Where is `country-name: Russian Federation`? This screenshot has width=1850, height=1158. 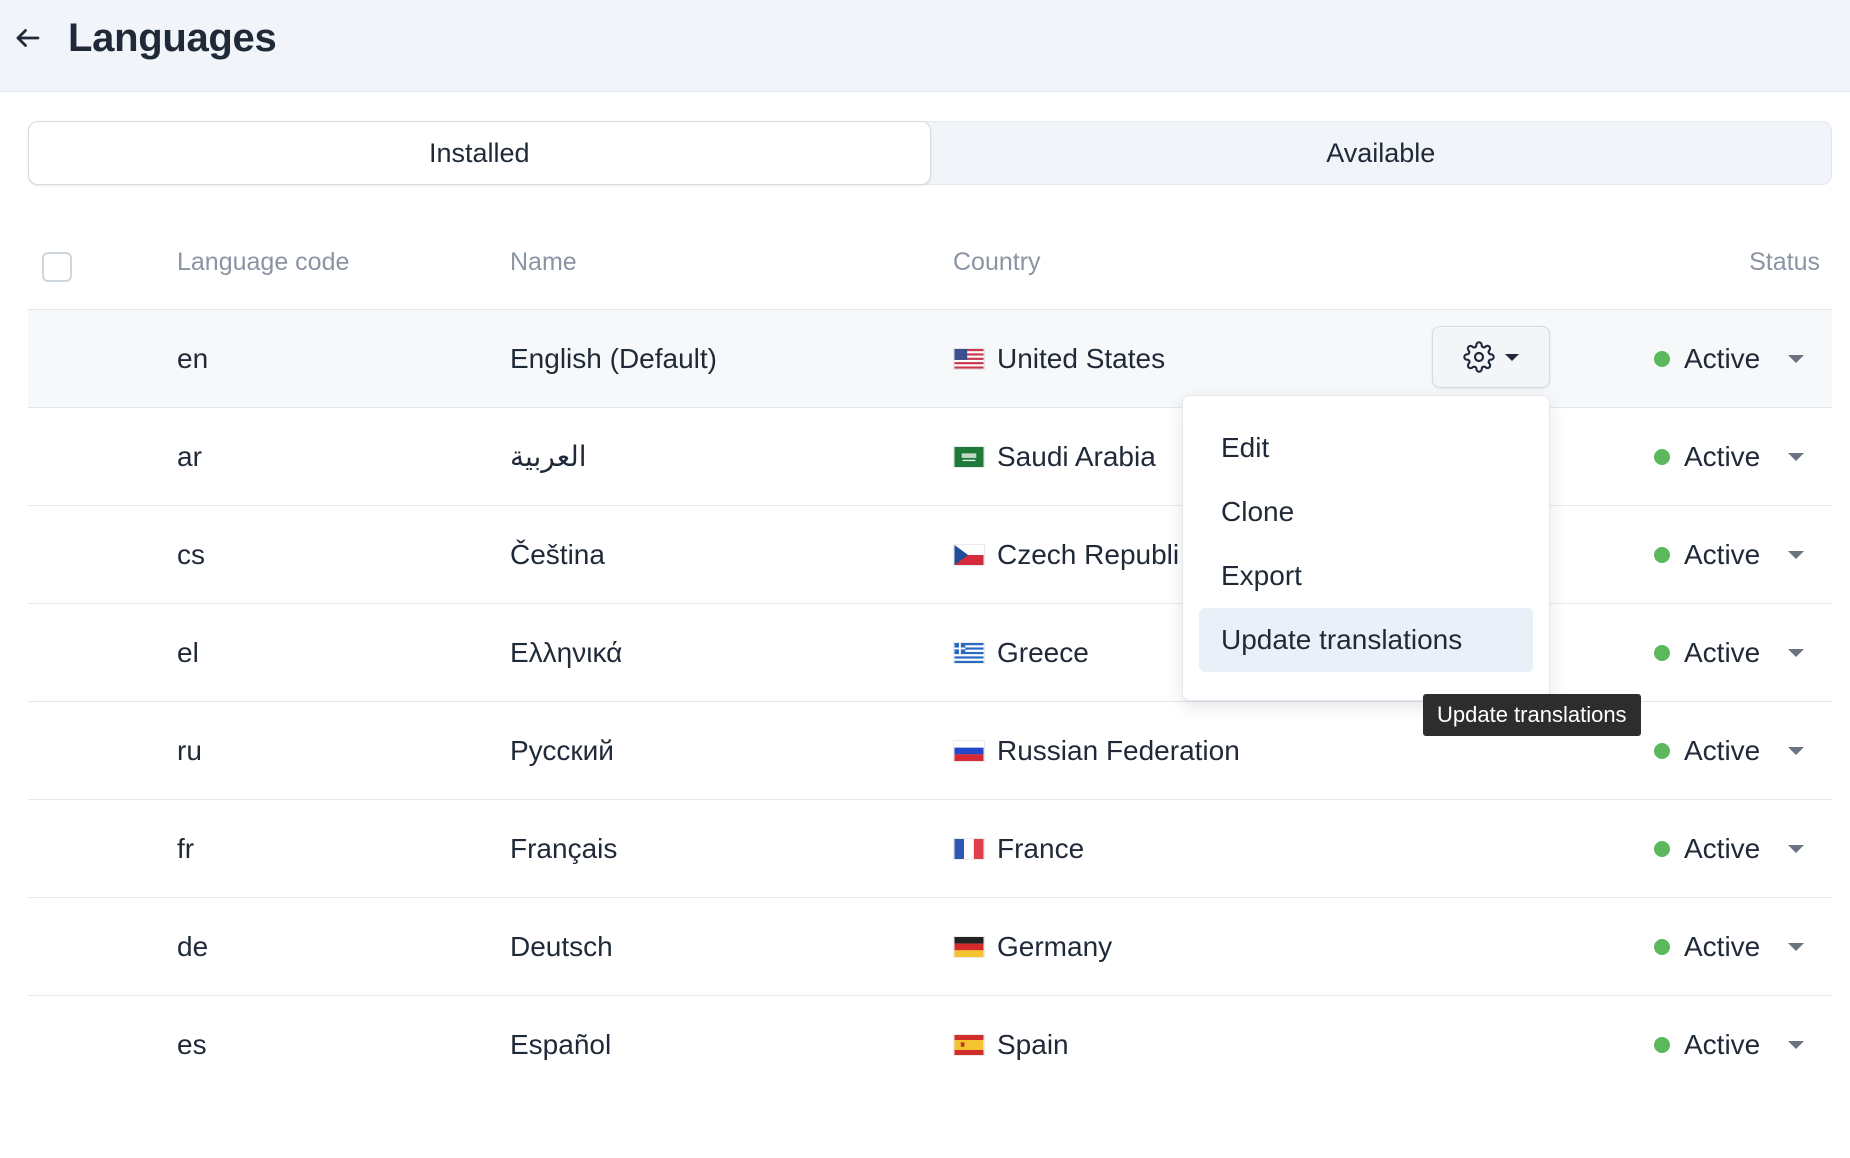
country-name: Russian Federation is located at coordinates (1118, 750).